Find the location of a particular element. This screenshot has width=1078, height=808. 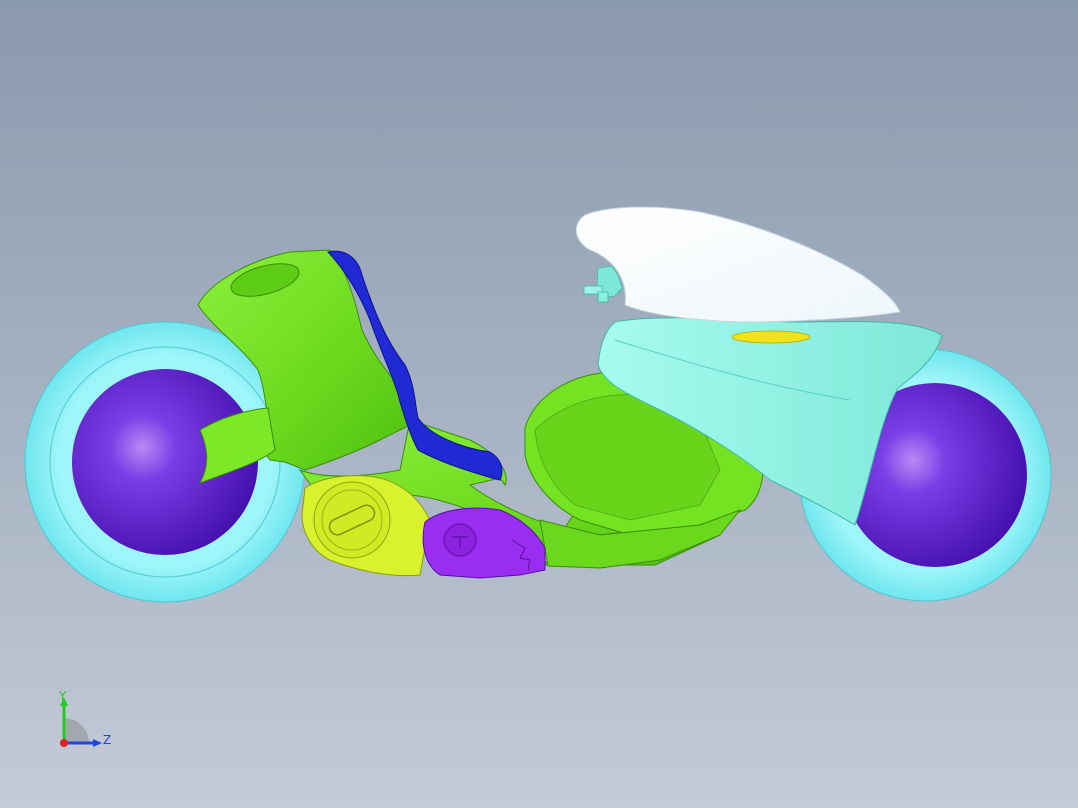

tail-light is located at coordinates (771, 337).